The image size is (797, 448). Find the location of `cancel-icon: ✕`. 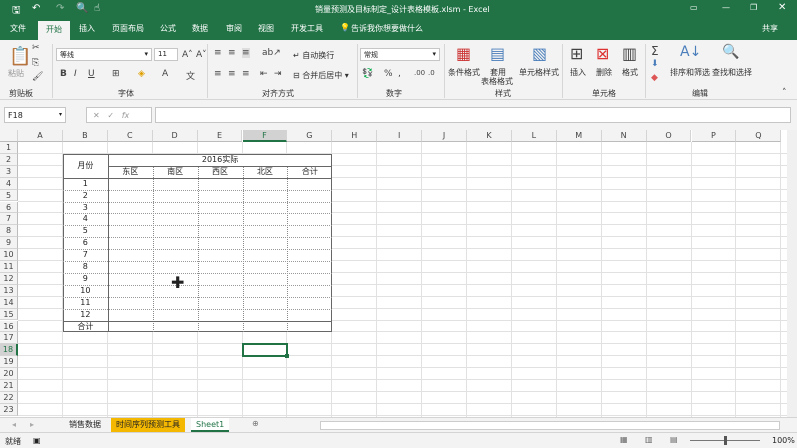

cancel-icon: ✕ is located at coordinates (96, 115).